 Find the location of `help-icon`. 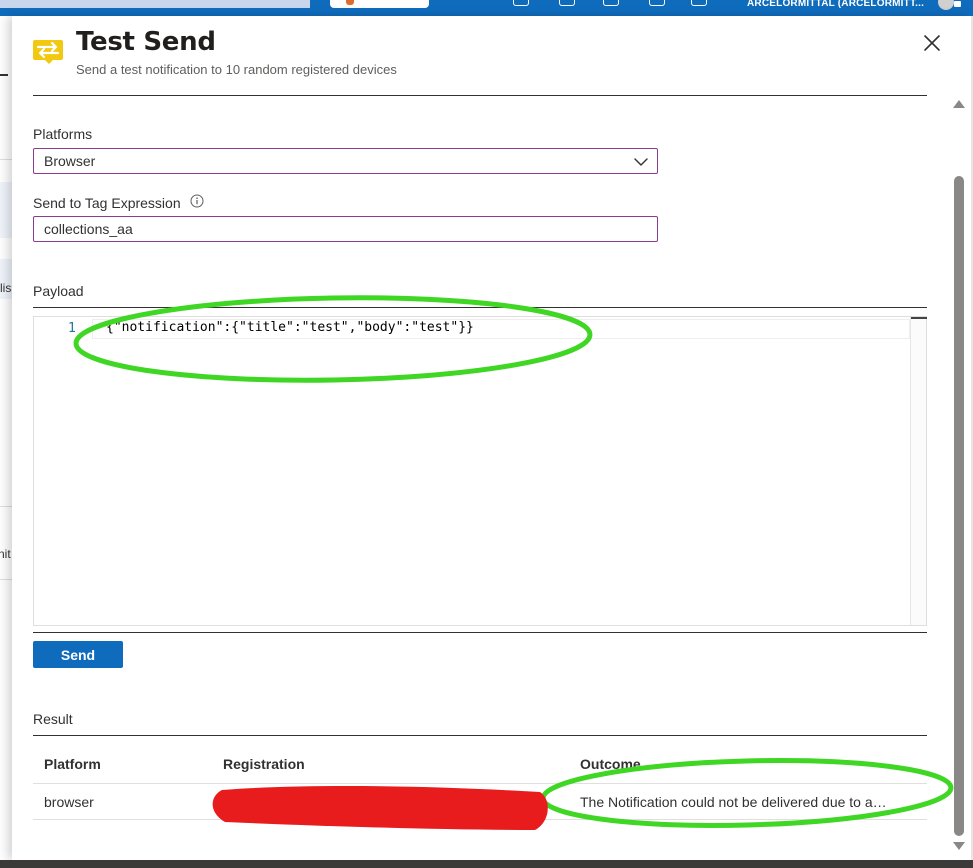

help-icon is located at coordinates (657, 3).